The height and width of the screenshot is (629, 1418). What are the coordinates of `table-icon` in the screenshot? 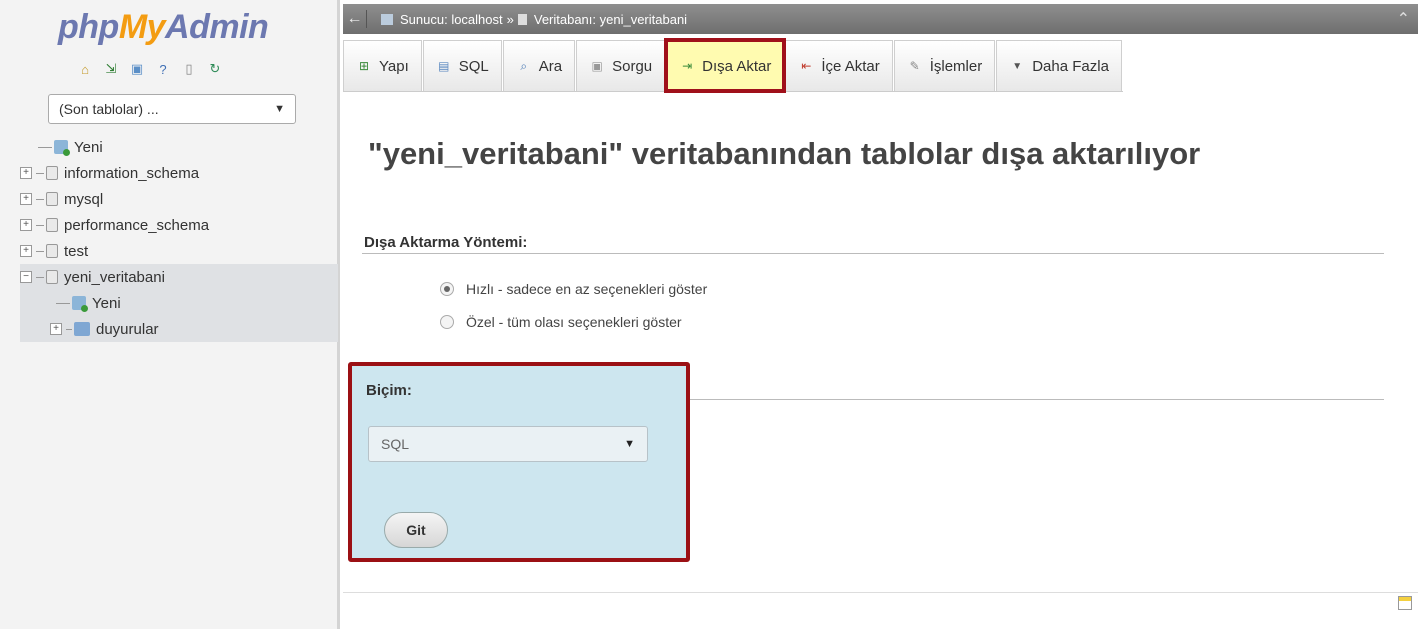 It's located at (82, 329).